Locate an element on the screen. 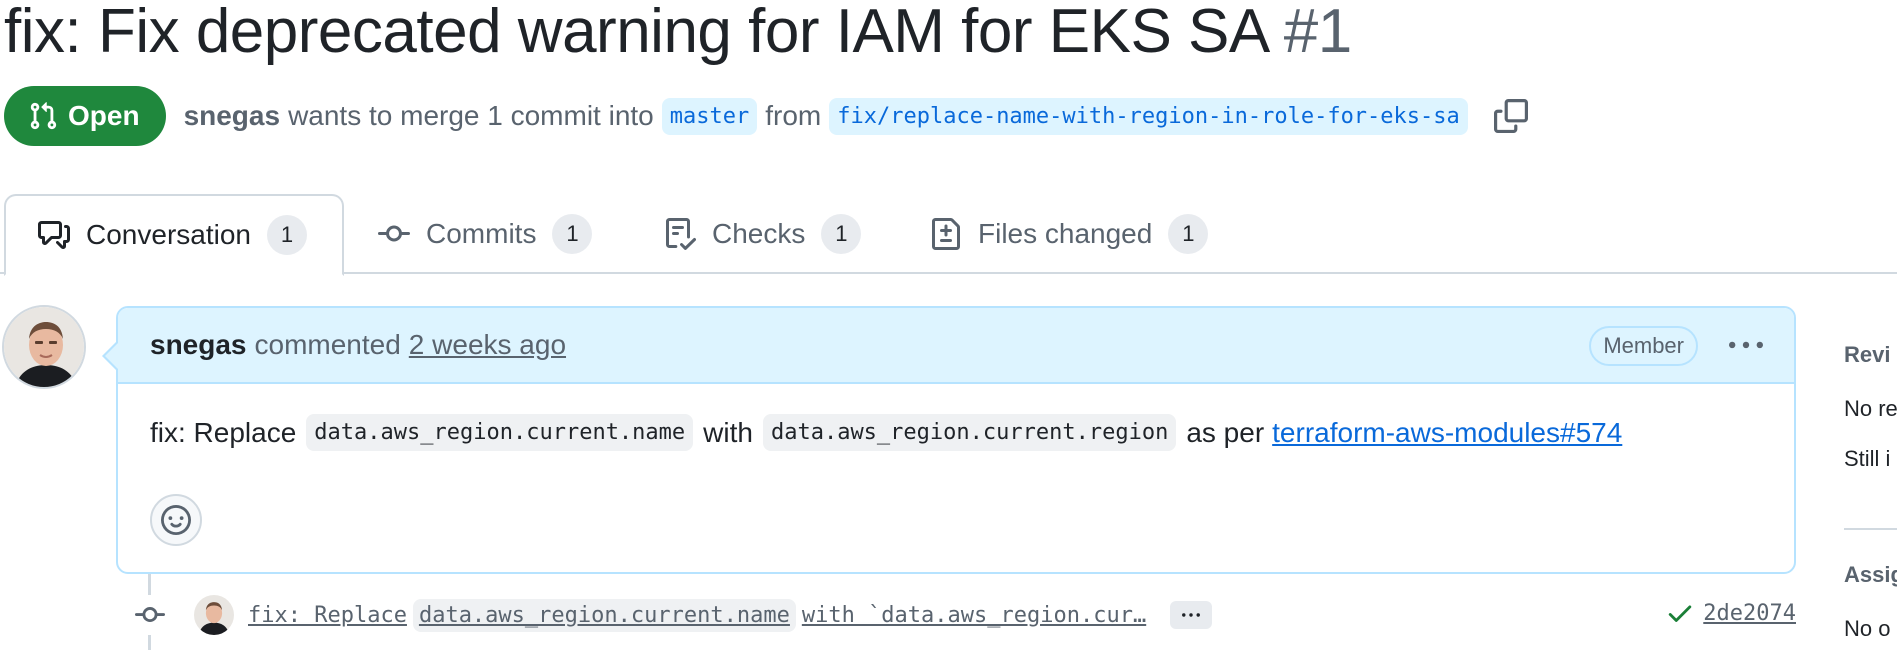 The height and width of the screenshot is (650, 1897). expand-commit-message-button is located at coordinates (1191, 615).